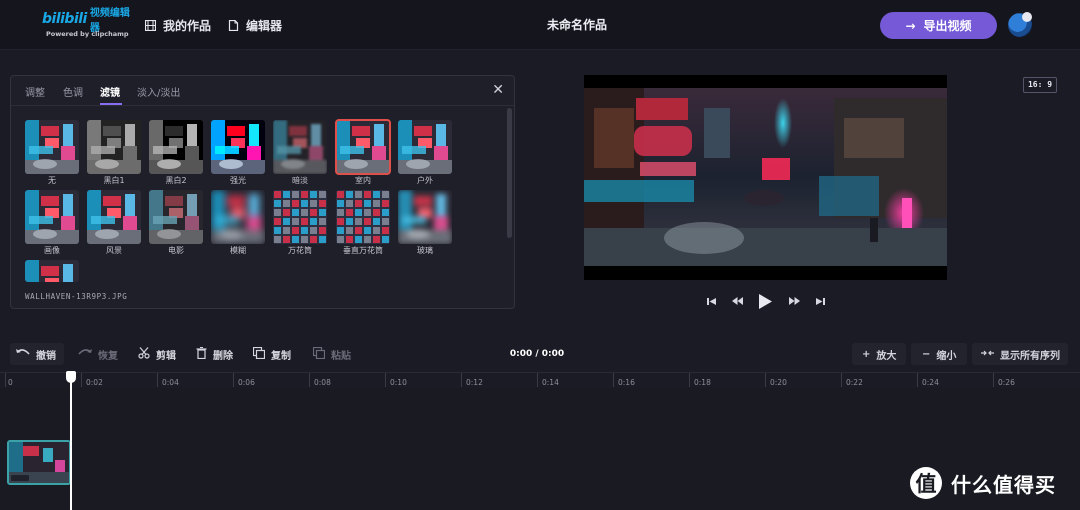 The width and height of the screenshot is (1080, 510). What do you see at coordinates (214, 354) in the screenshot?
I see `delete-button: 删除` at bounding box center [214, 354].